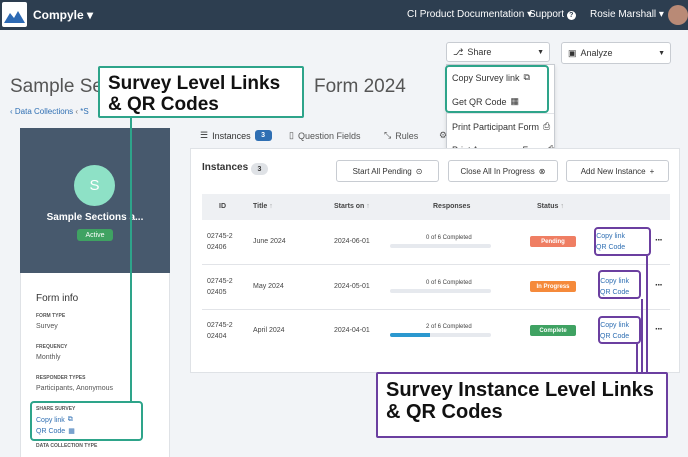  I want to click on profile-card: S Sample Sections a... Active, so click(95, 200).